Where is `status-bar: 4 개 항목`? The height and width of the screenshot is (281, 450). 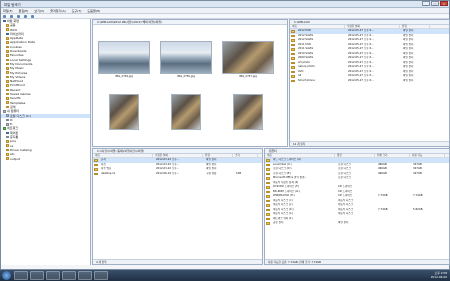
status-bar: 4 개 항목 is located at coordinates (177, 261).